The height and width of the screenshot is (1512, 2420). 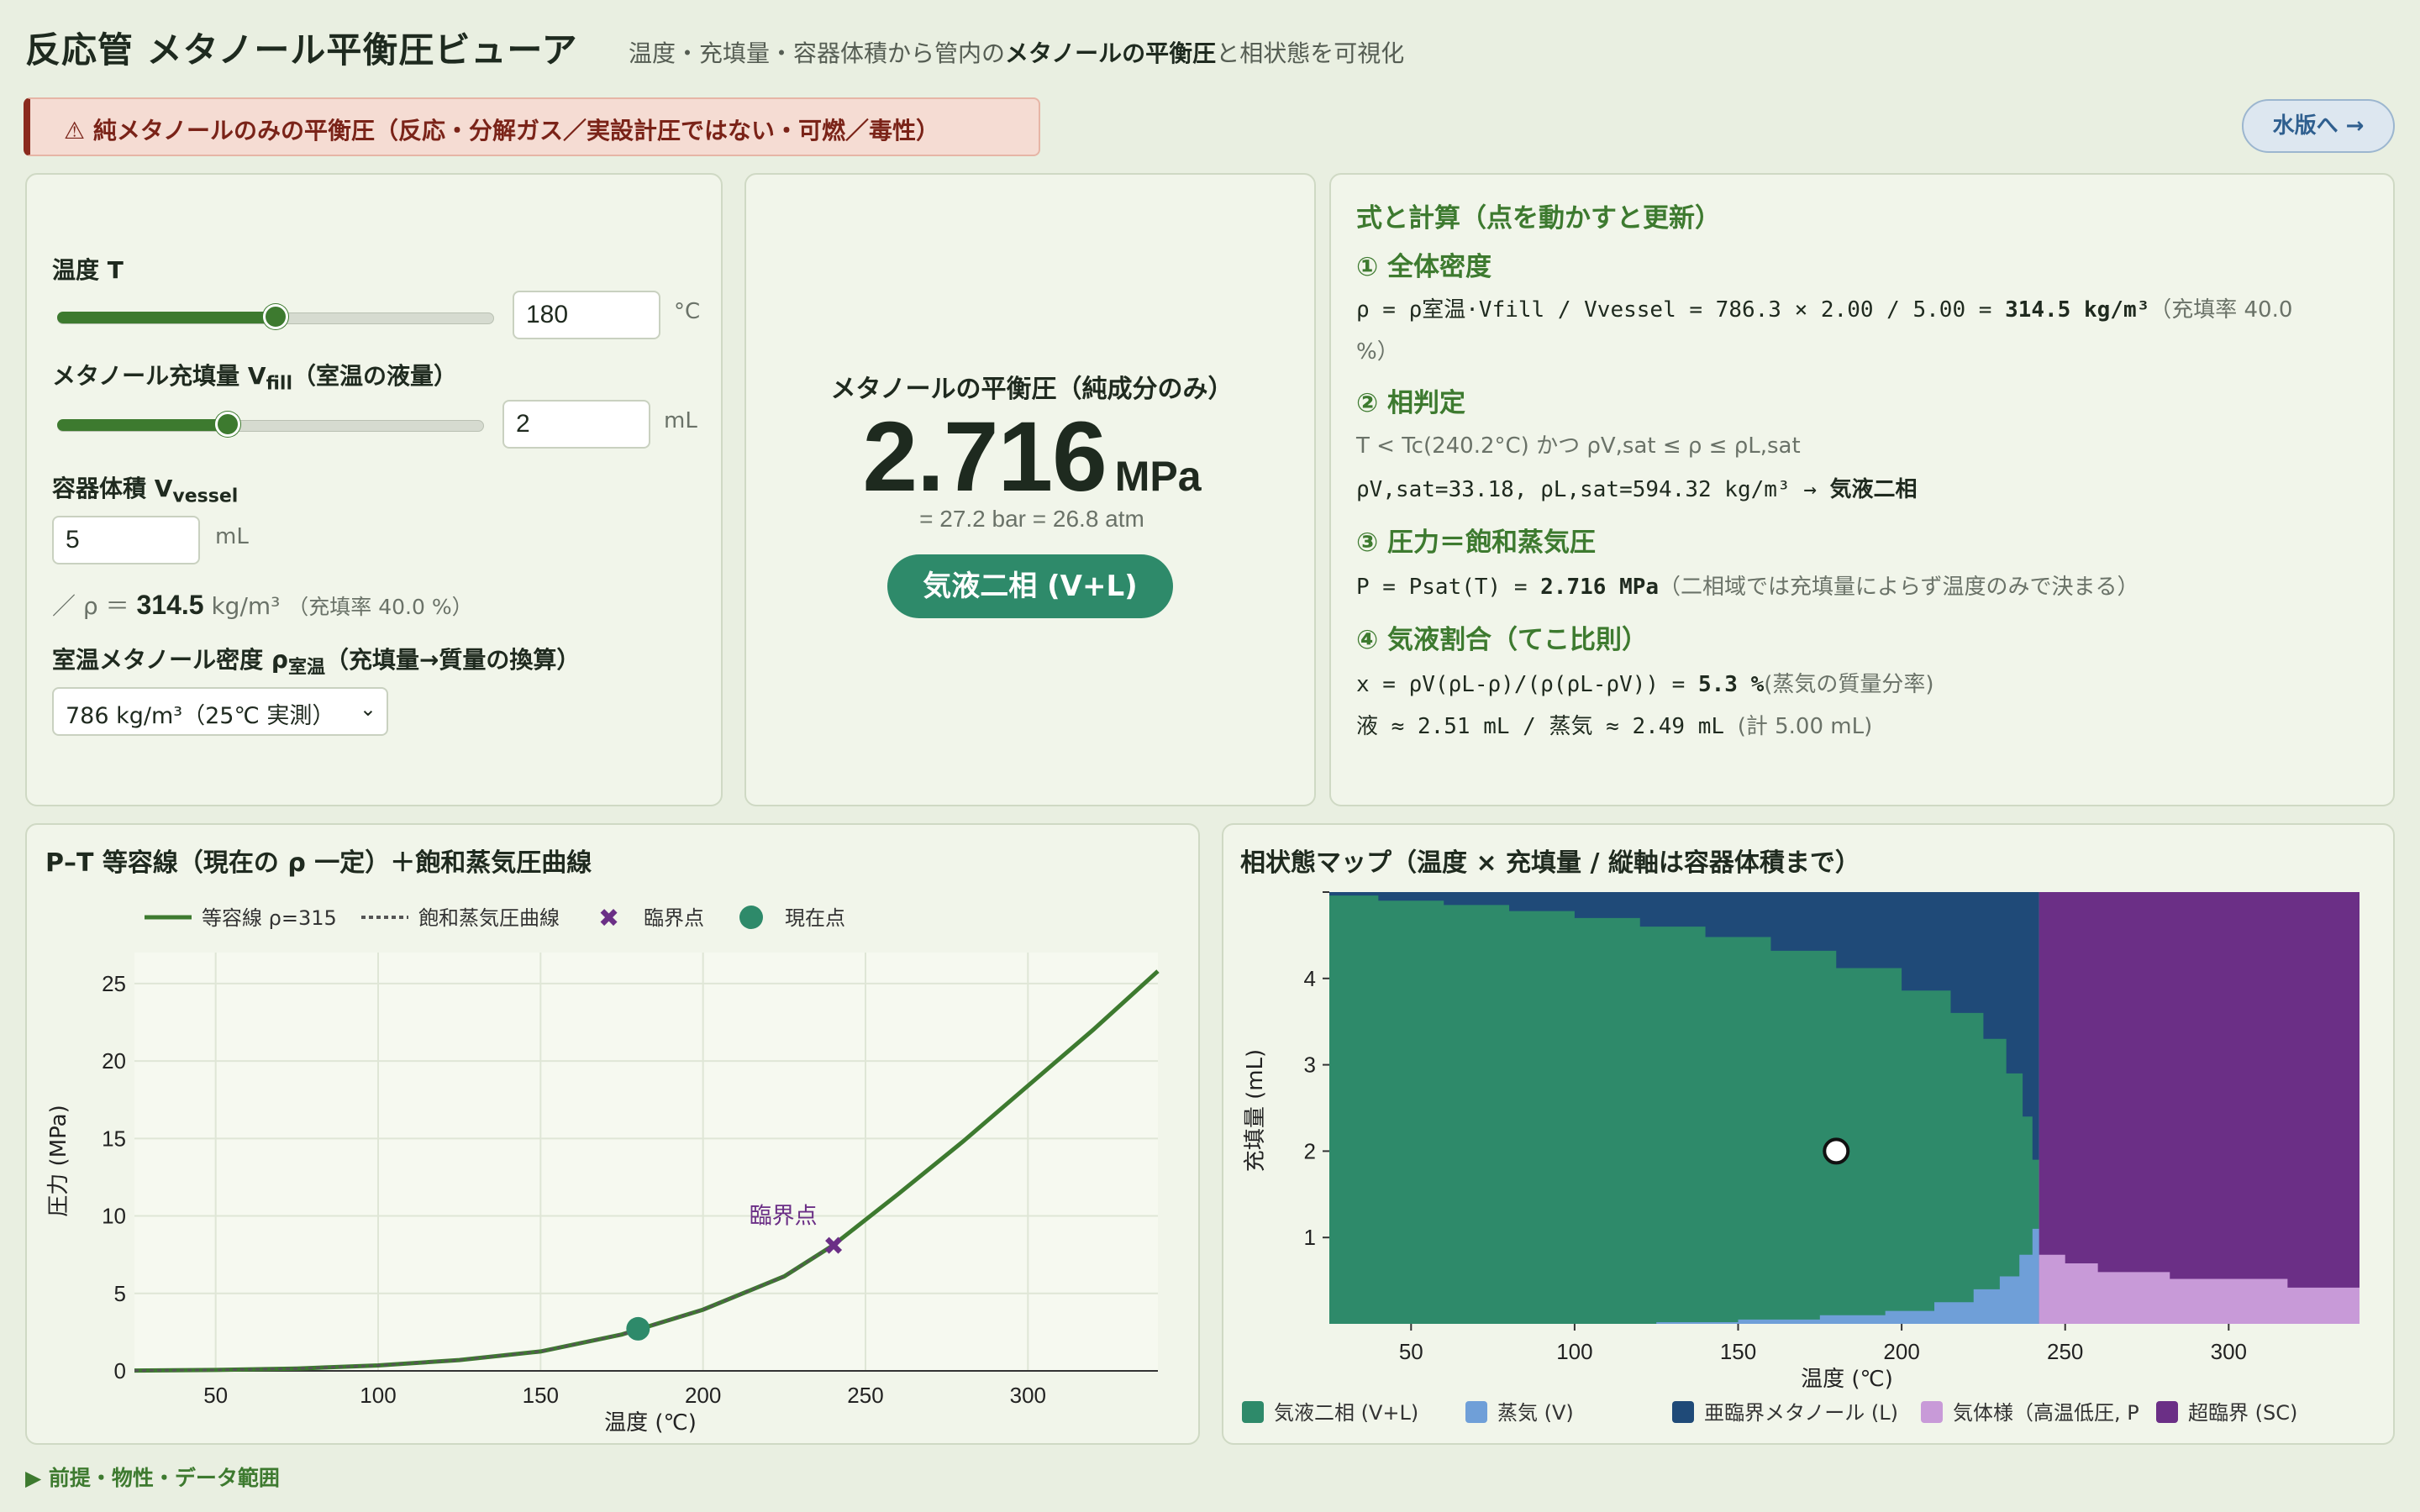 I want to click on fill-label-sub: fill, so click(x=279, y=384).